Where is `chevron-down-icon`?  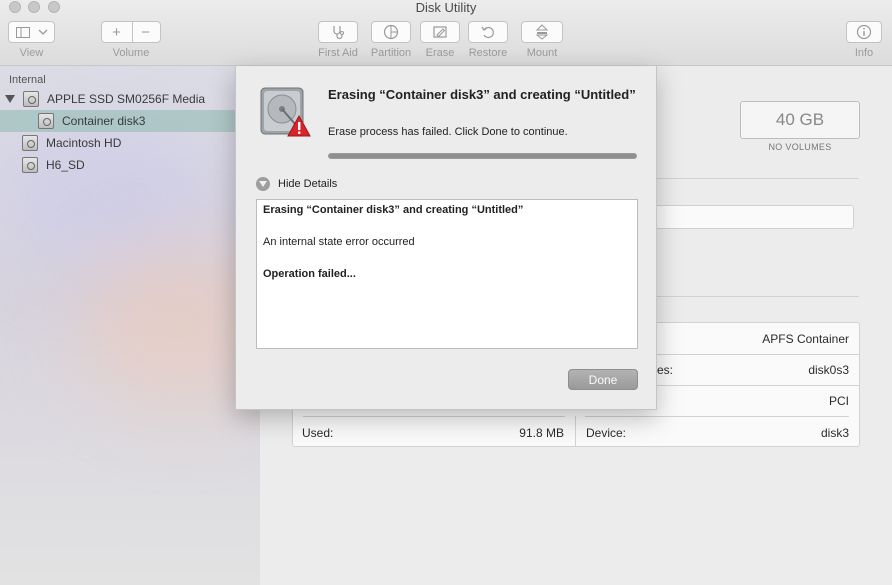 chevron-down-icon is located at coordinates (42, 32).